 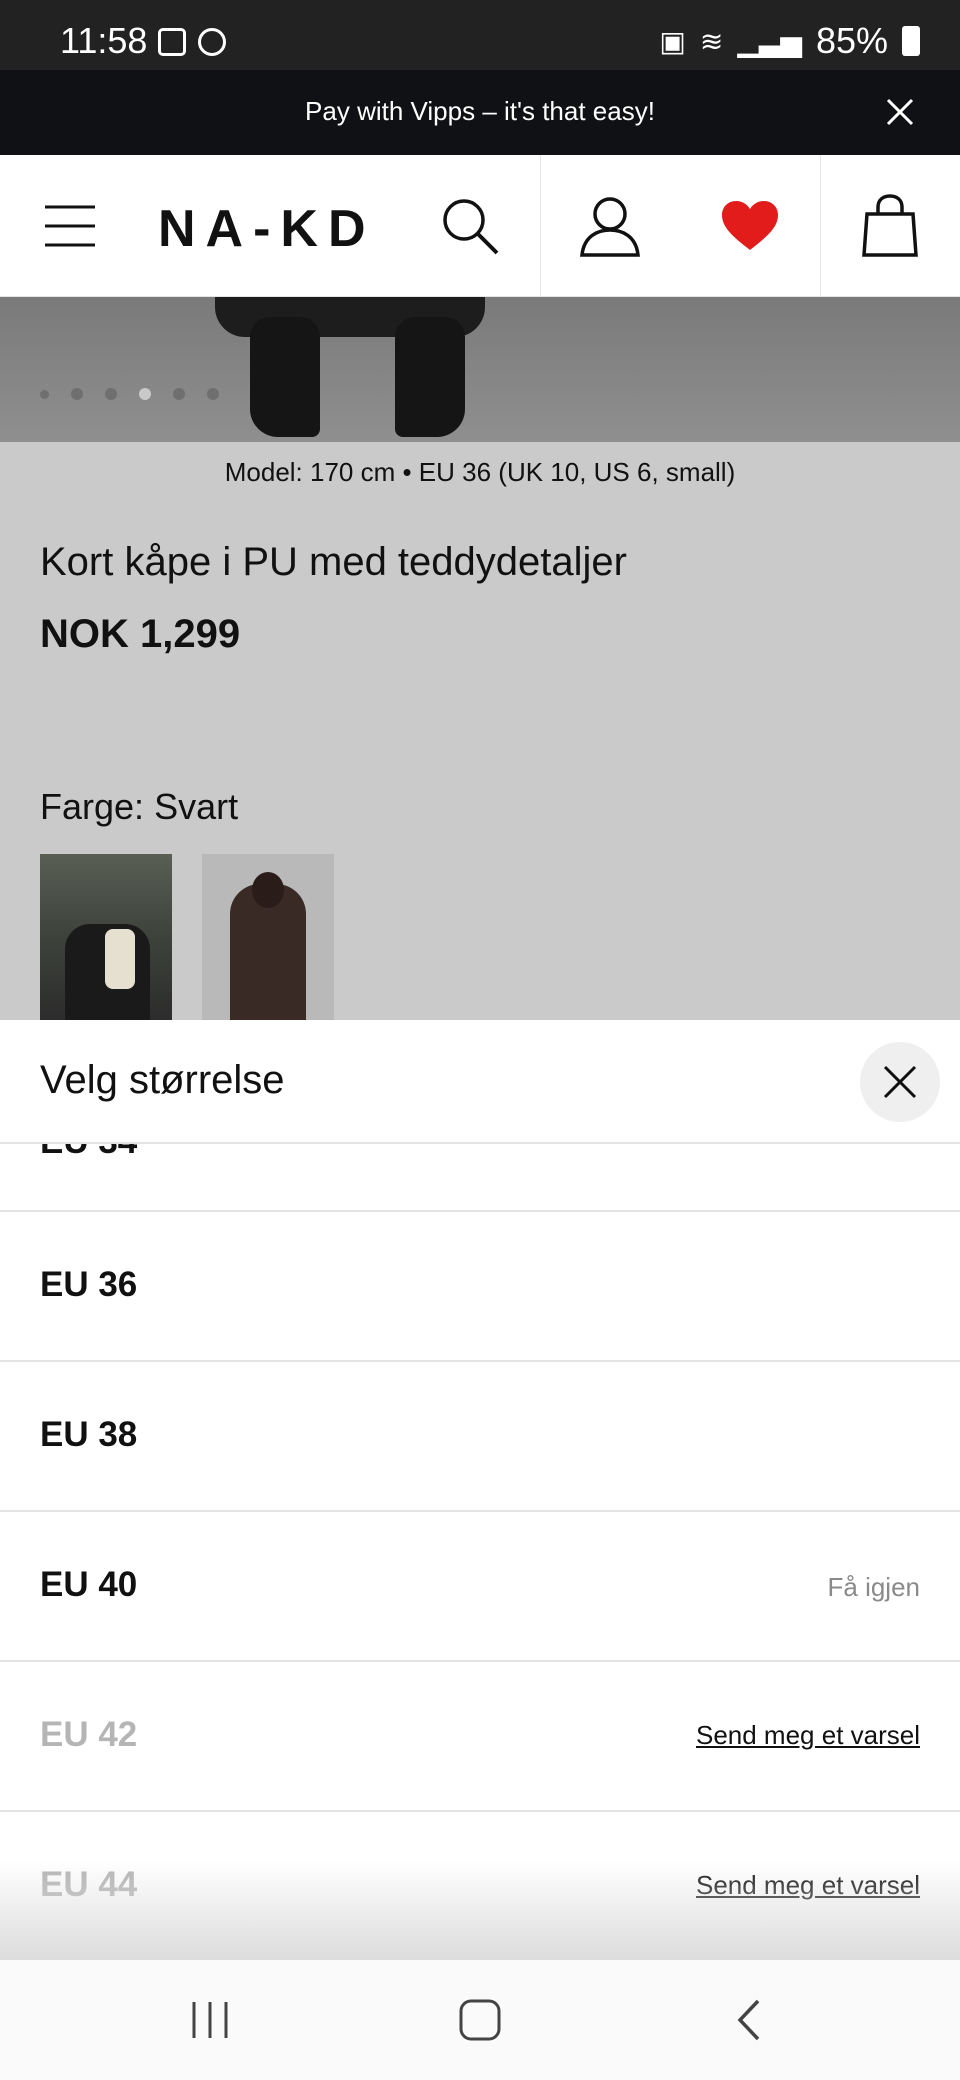 I want to click on brand-logo: NA-KD, so click(x=267, y=229).